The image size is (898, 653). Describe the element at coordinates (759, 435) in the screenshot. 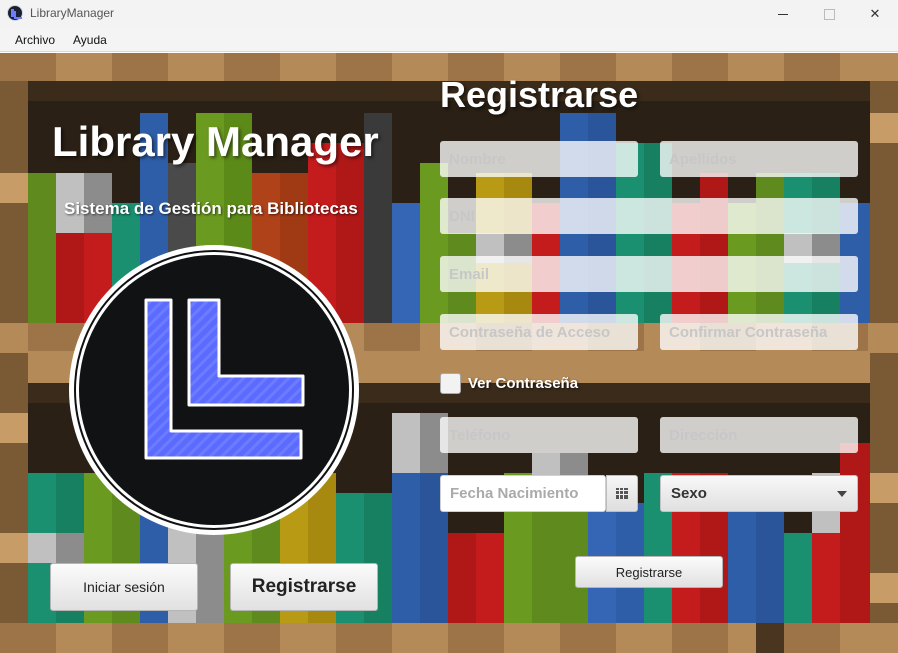

I see `direccion-field: Dirección` at that location.